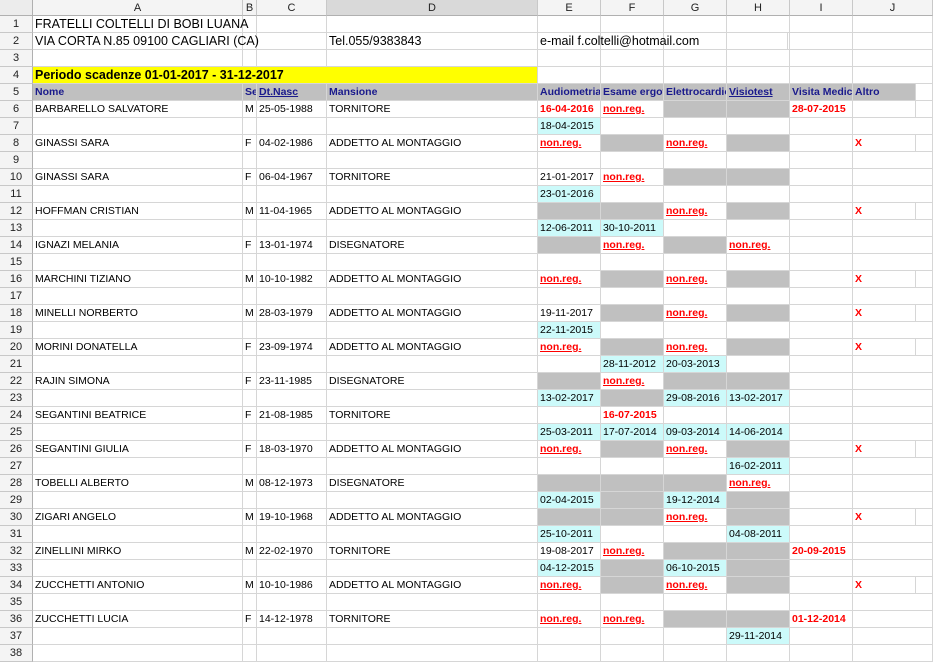 This screenshot has width=933, height=662. Describe the element at coordinates (292, 8) in the screenshot. I see `column-header-c: C` at that location.